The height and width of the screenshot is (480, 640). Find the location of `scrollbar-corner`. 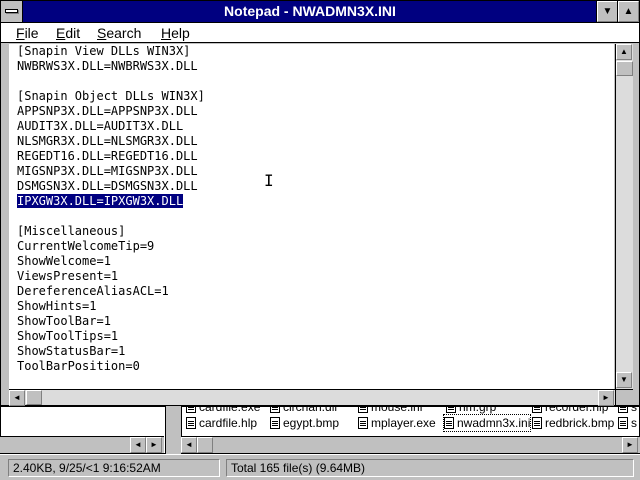

scrollbar-corner is located at coordinates (624, 397).